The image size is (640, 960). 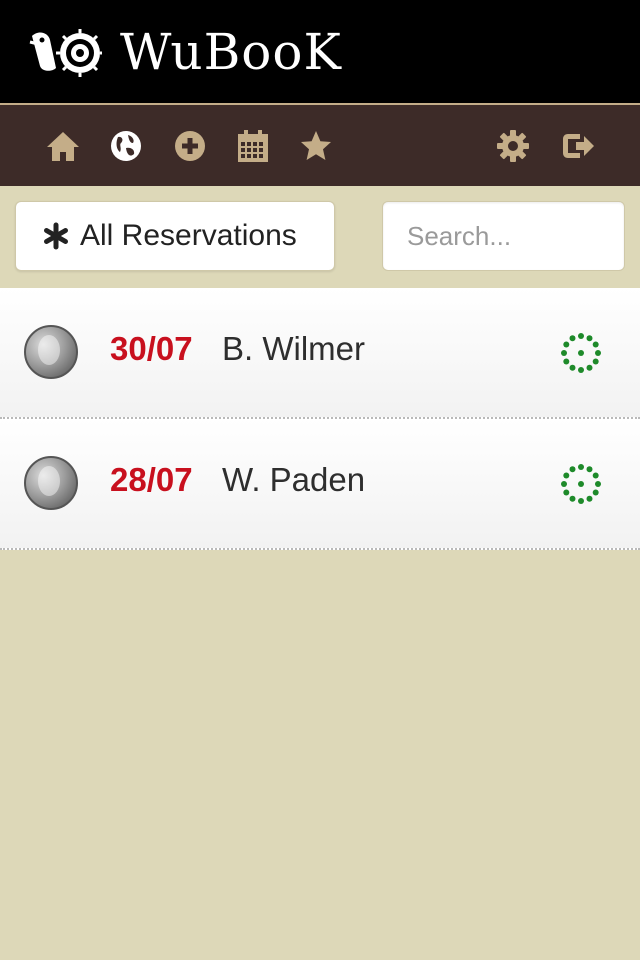 I want to click on guest-name: B. Wilmer, so click(x=293, y=348).